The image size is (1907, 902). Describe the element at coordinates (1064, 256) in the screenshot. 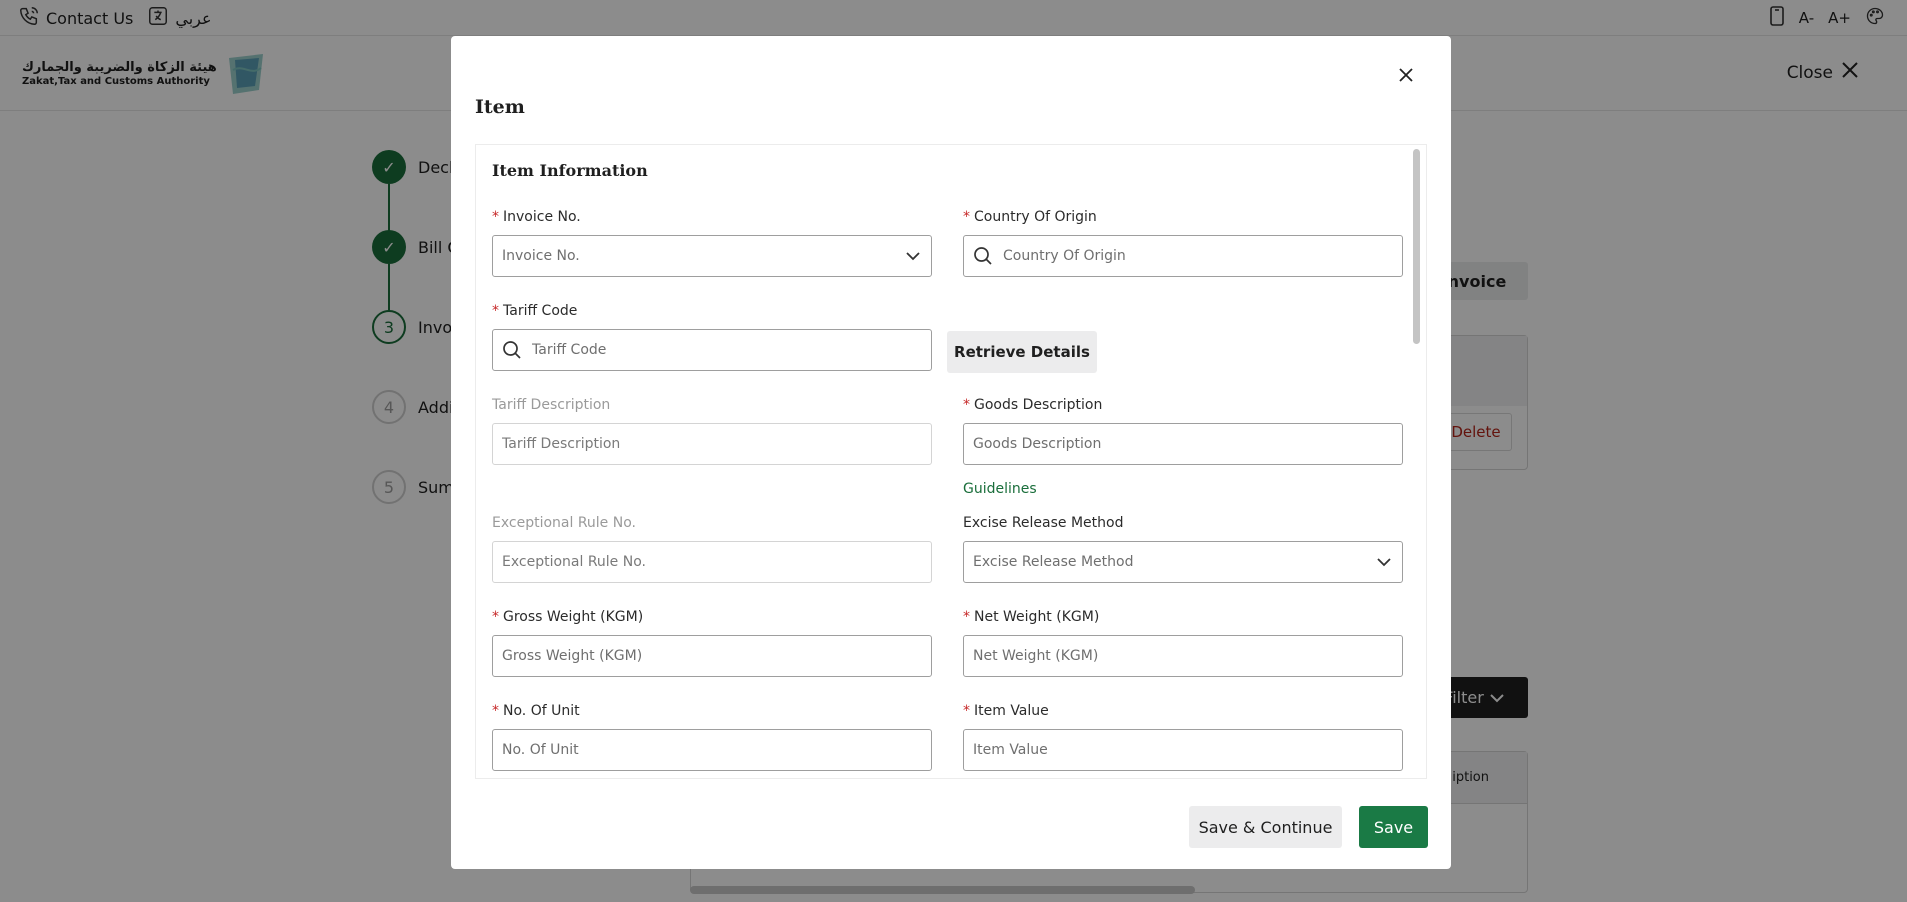

I see `country-of-origin-placeholder: Country Of Origin` at that location.